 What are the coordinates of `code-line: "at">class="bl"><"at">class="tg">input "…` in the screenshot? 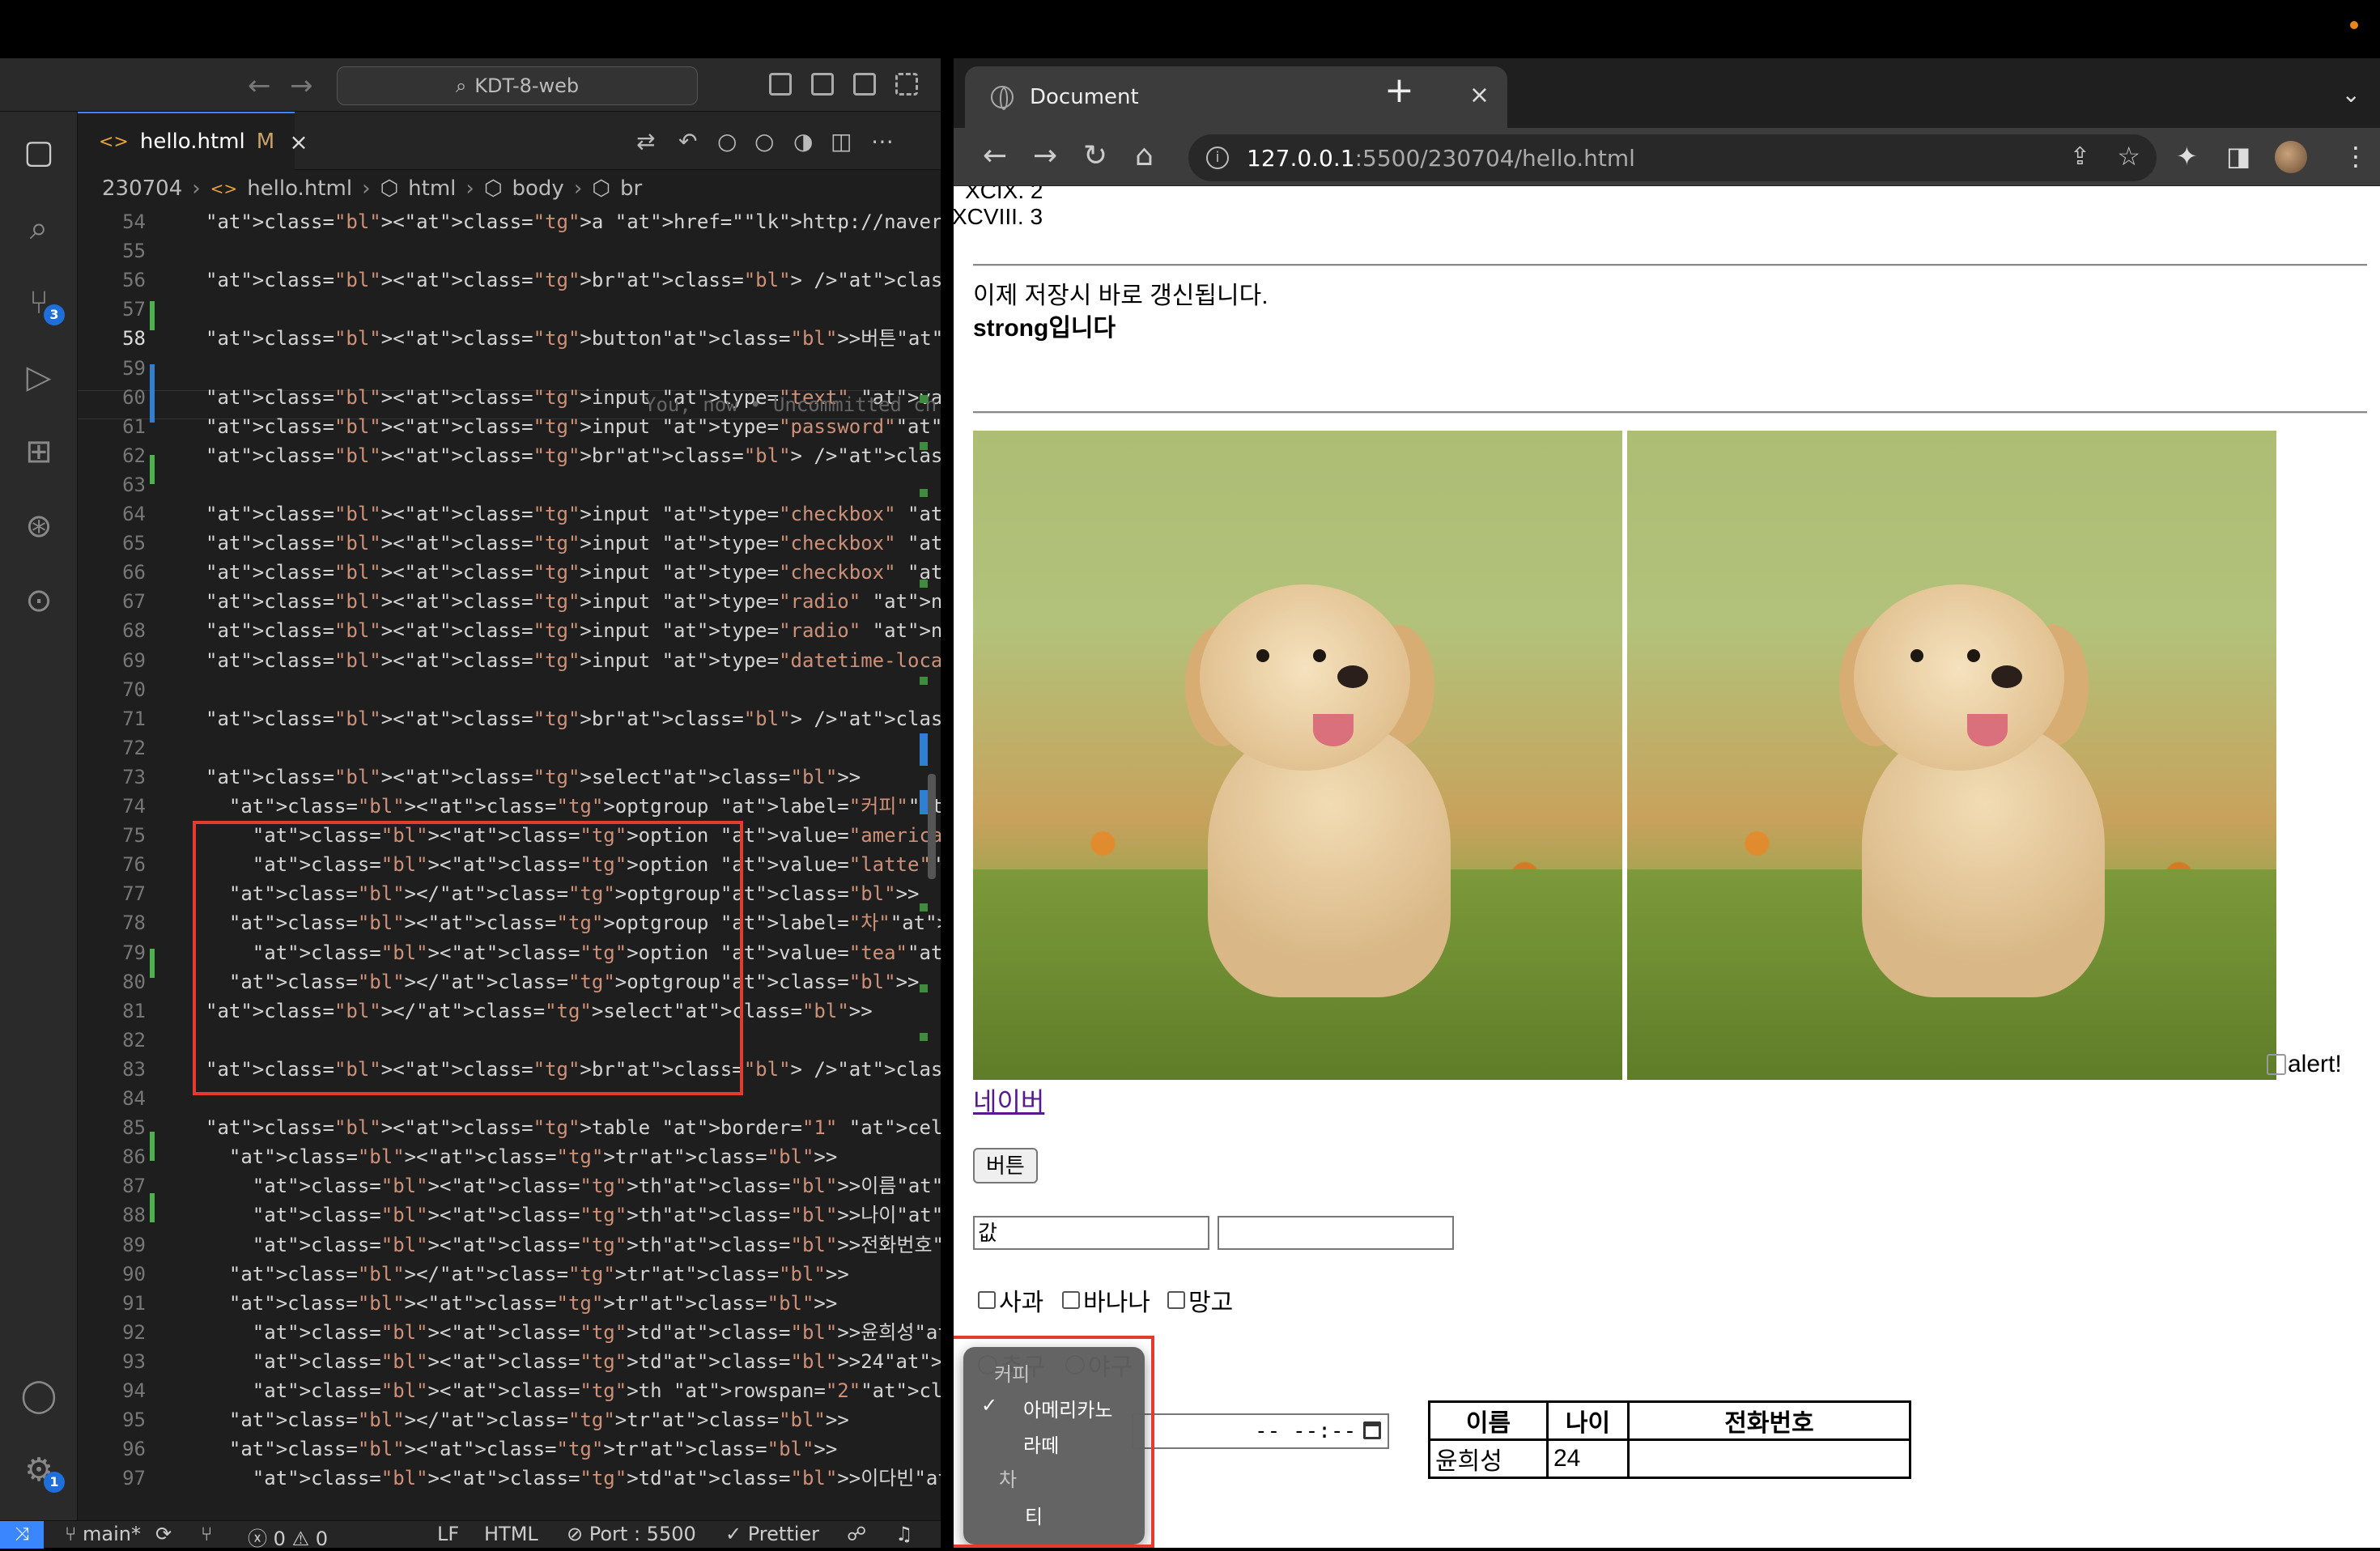 It's located at (573, 660).